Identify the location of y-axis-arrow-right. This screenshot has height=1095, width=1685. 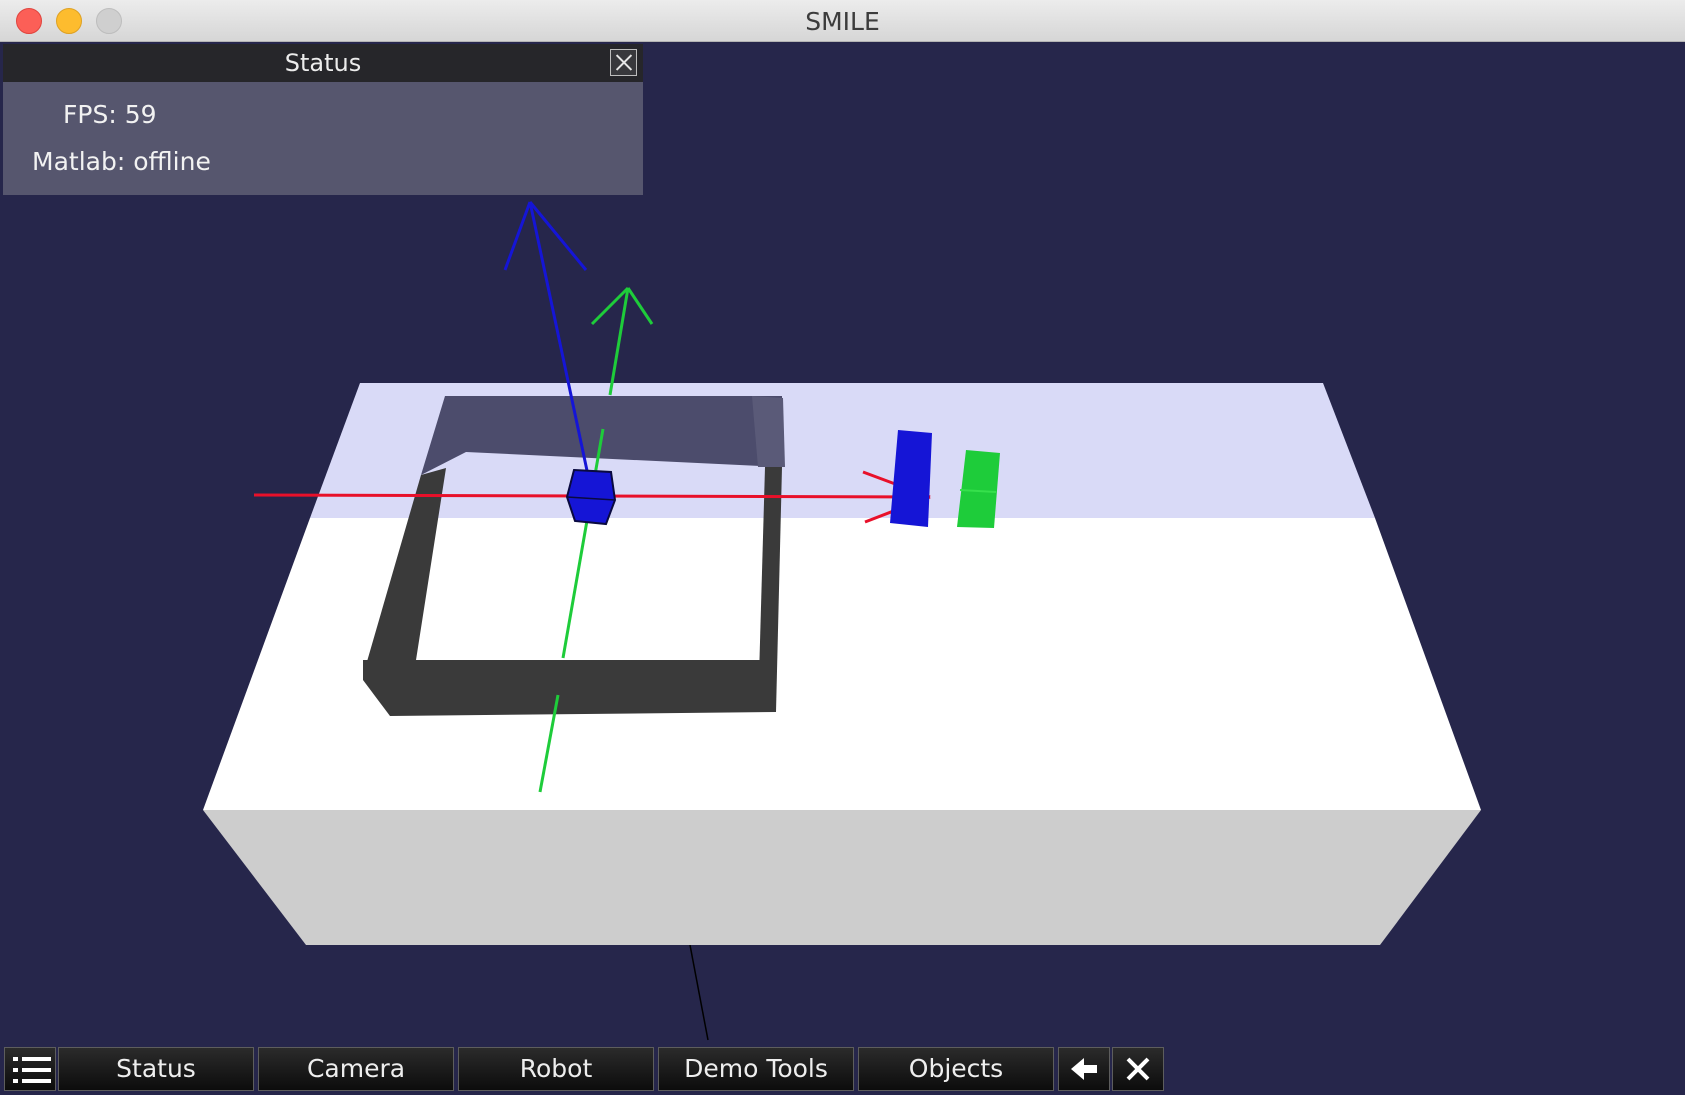
(640, 306).